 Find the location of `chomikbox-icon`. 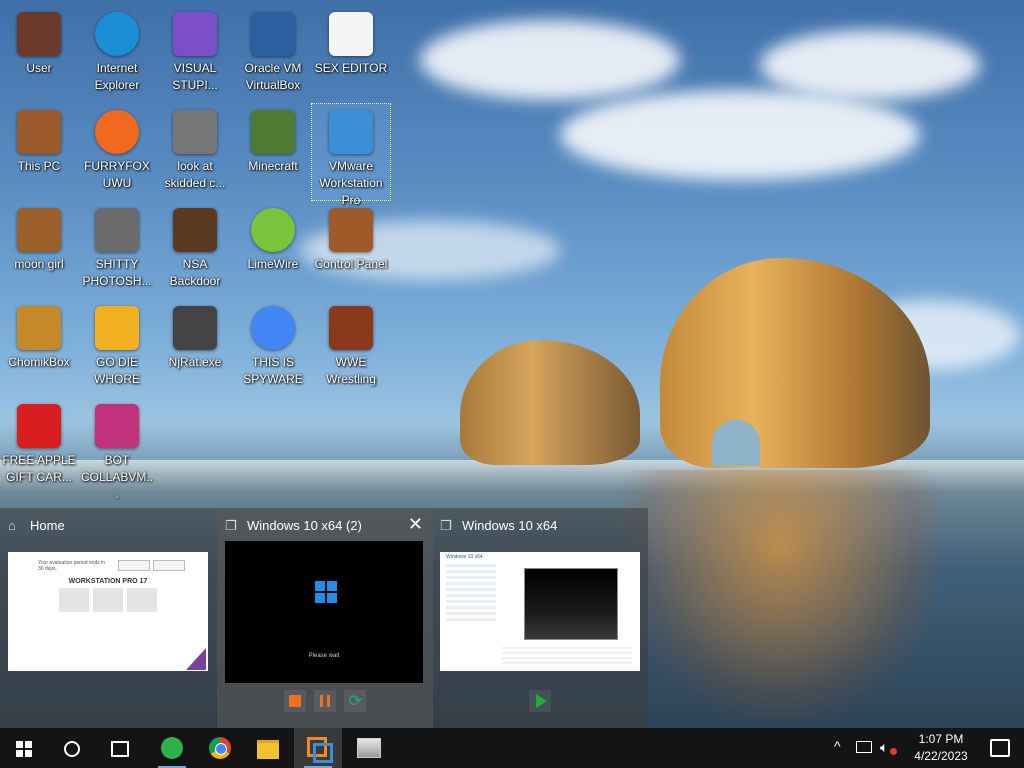

chomikbox-icon is located at coordinates (39, 328).